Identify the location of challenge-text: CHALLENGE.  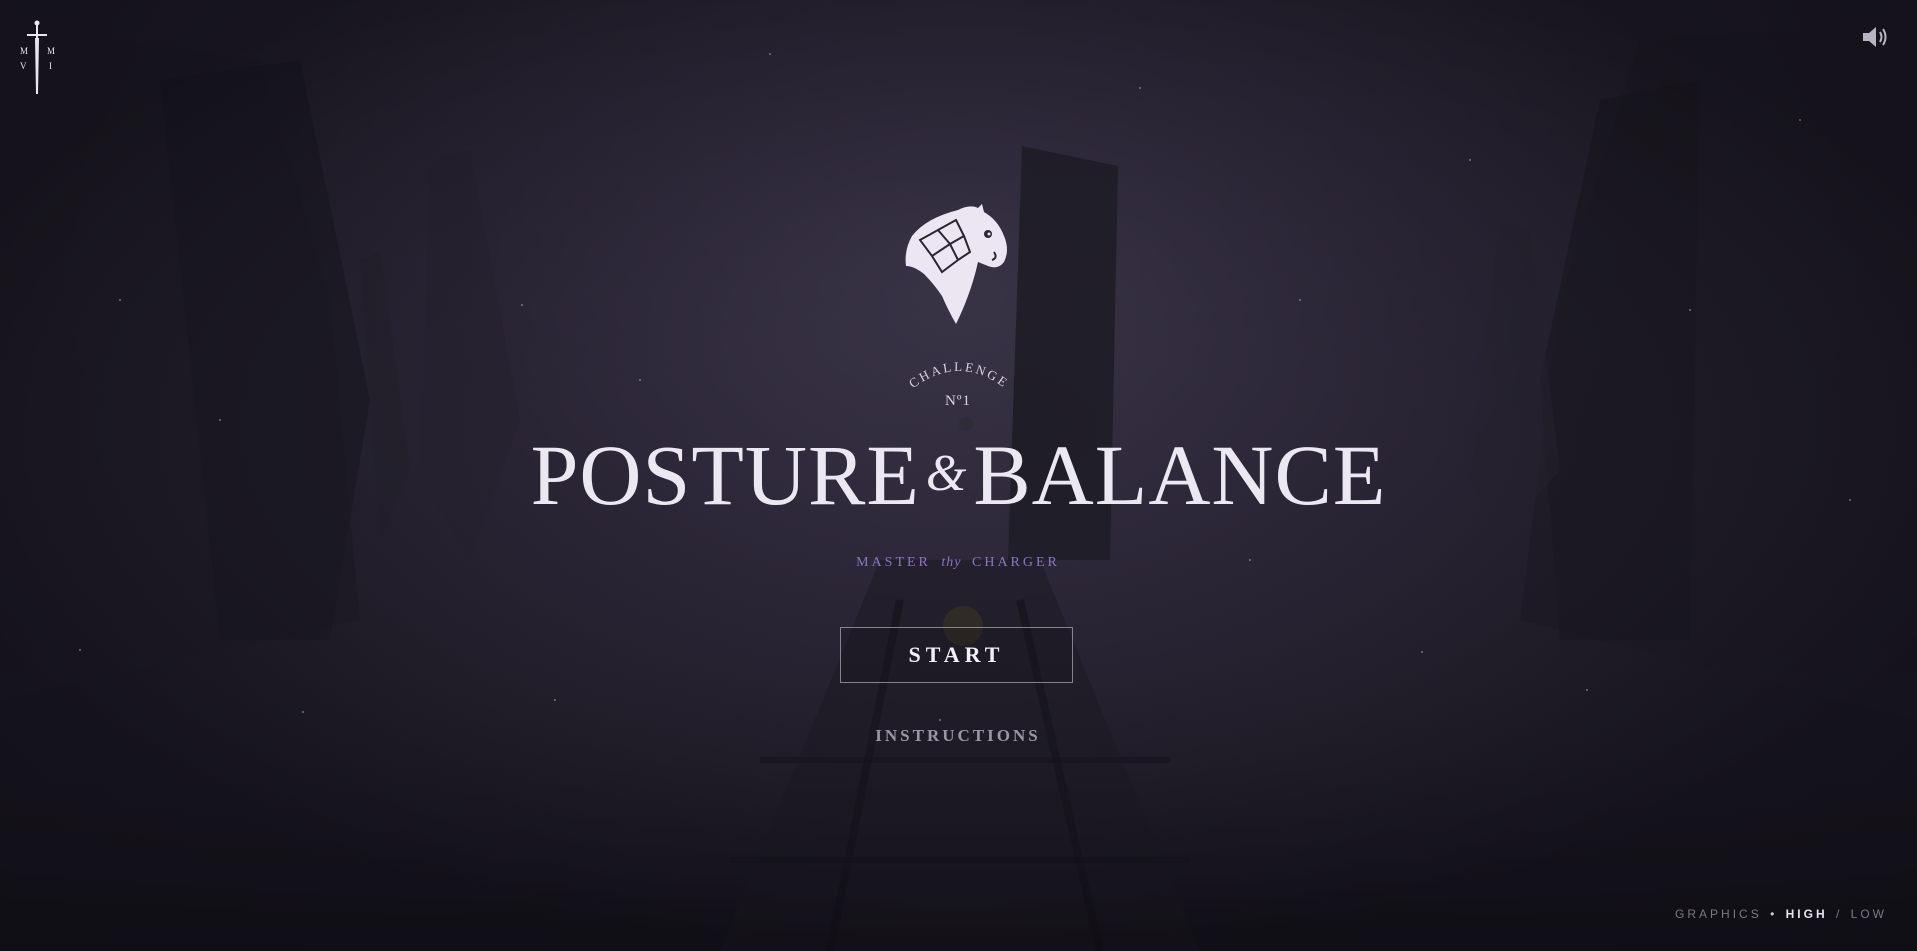
(958, 375).